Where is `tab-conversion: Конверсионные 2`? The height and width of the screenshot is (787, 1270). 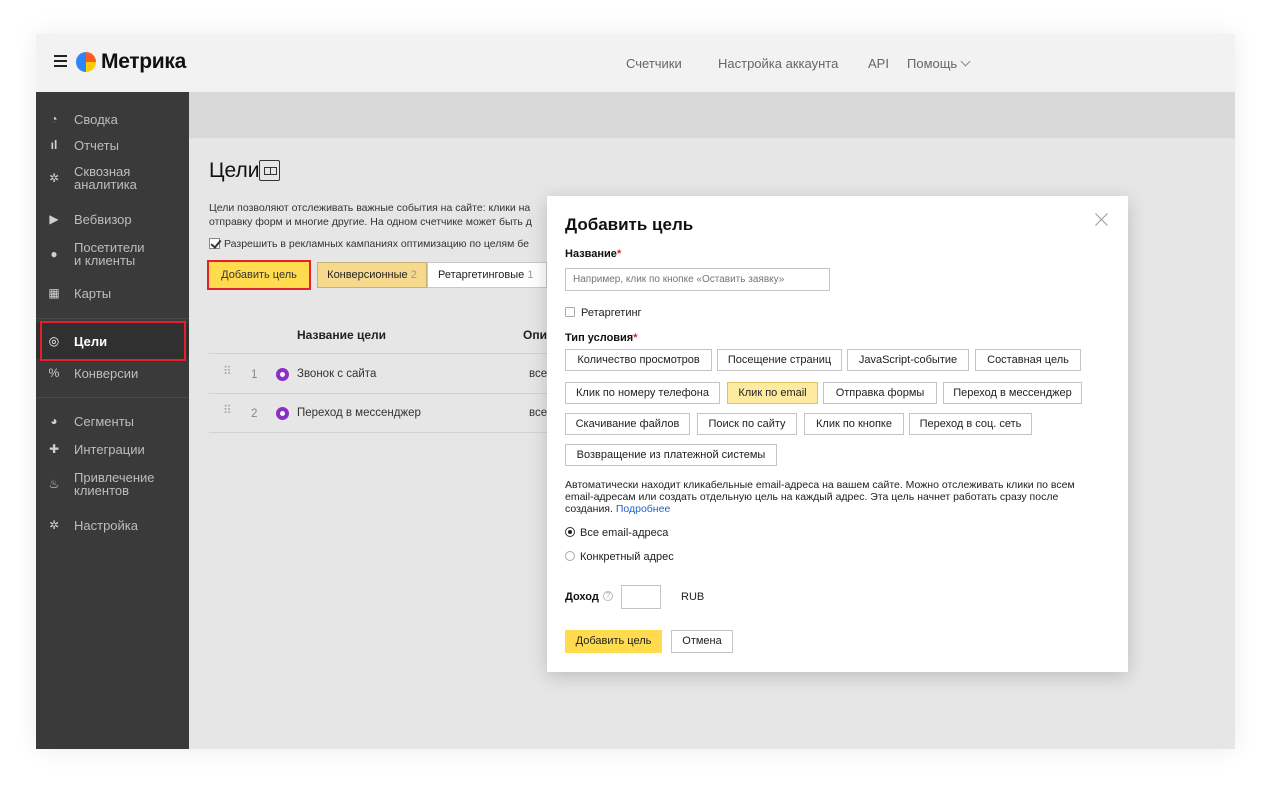
tab-conversion: Конверсионные 2 is located at coordinates (372, 275).